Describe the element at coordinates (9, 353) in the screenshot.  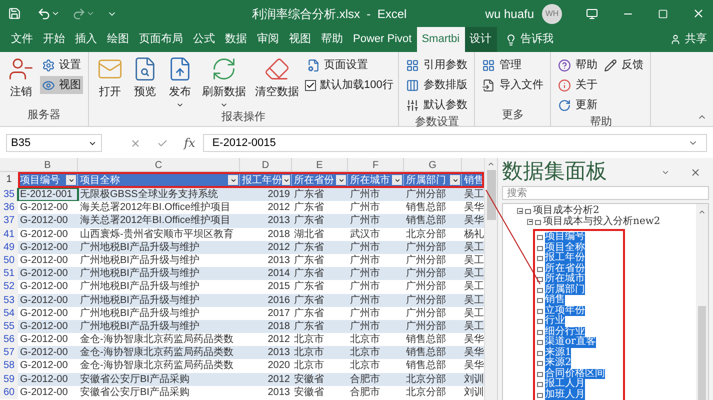
I see `row-number: 57` at that location.